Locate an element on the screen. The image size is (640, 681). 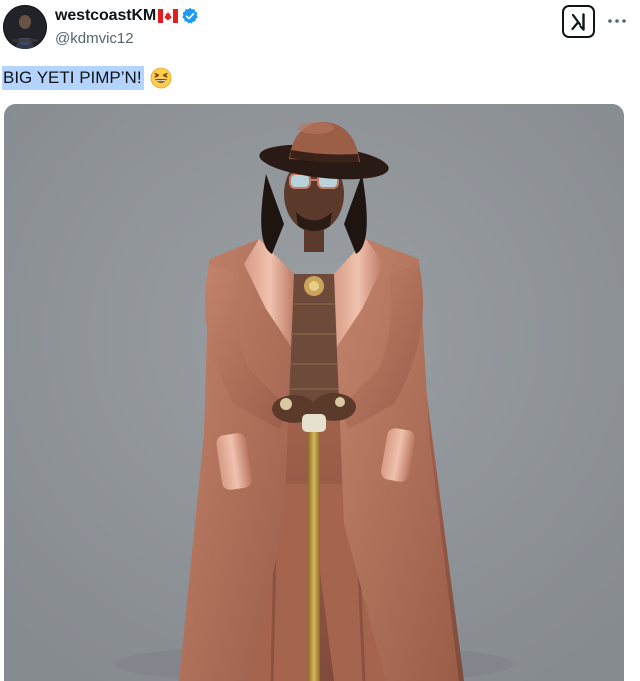
user-info: westcoastKM @kdmvic12 is located at coordinates (127, 26).